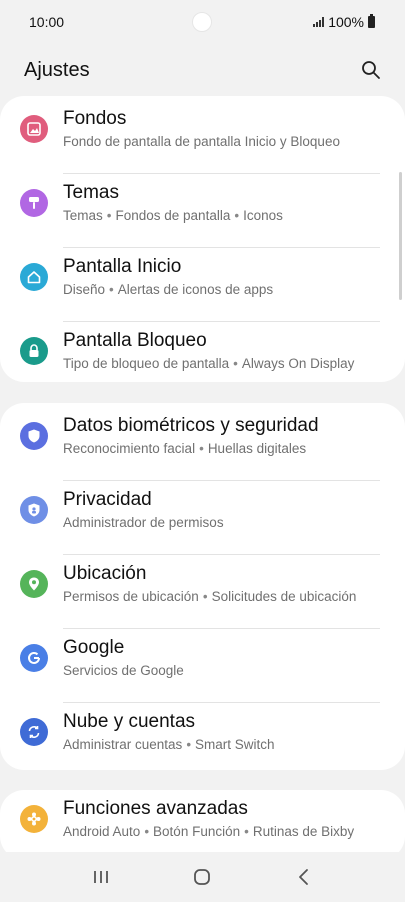 This screenshot has height=902, width=405. I want to click on privacy-shield-icon, so click(34, 510).